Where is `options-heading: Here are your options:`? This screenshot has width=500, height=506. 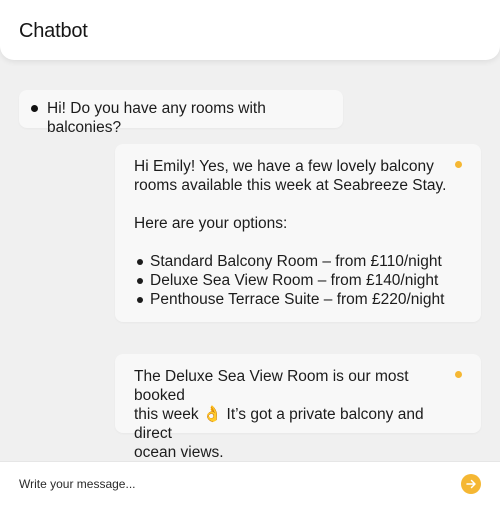
options-heading: Here are your options: is located at coordinates (211, 223).